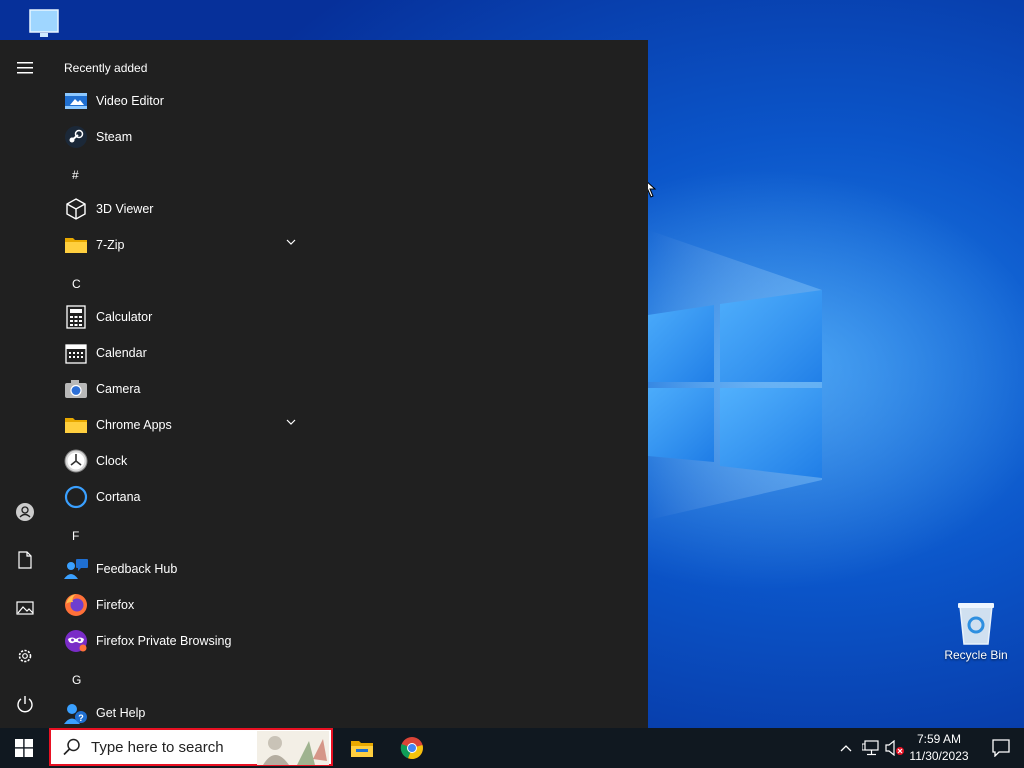  I want to click on clock-icon, so click(76, 461).